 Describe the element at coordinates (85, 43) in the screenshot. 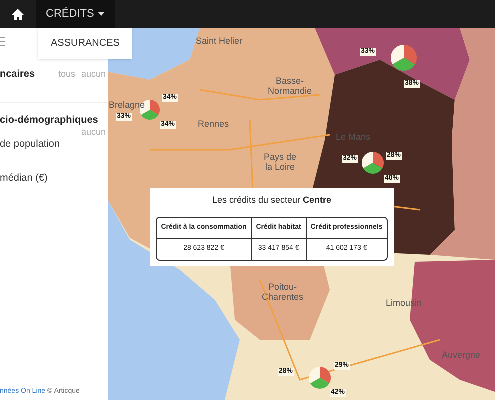

I see `dropdown-item: ASSURANCES` at that location.